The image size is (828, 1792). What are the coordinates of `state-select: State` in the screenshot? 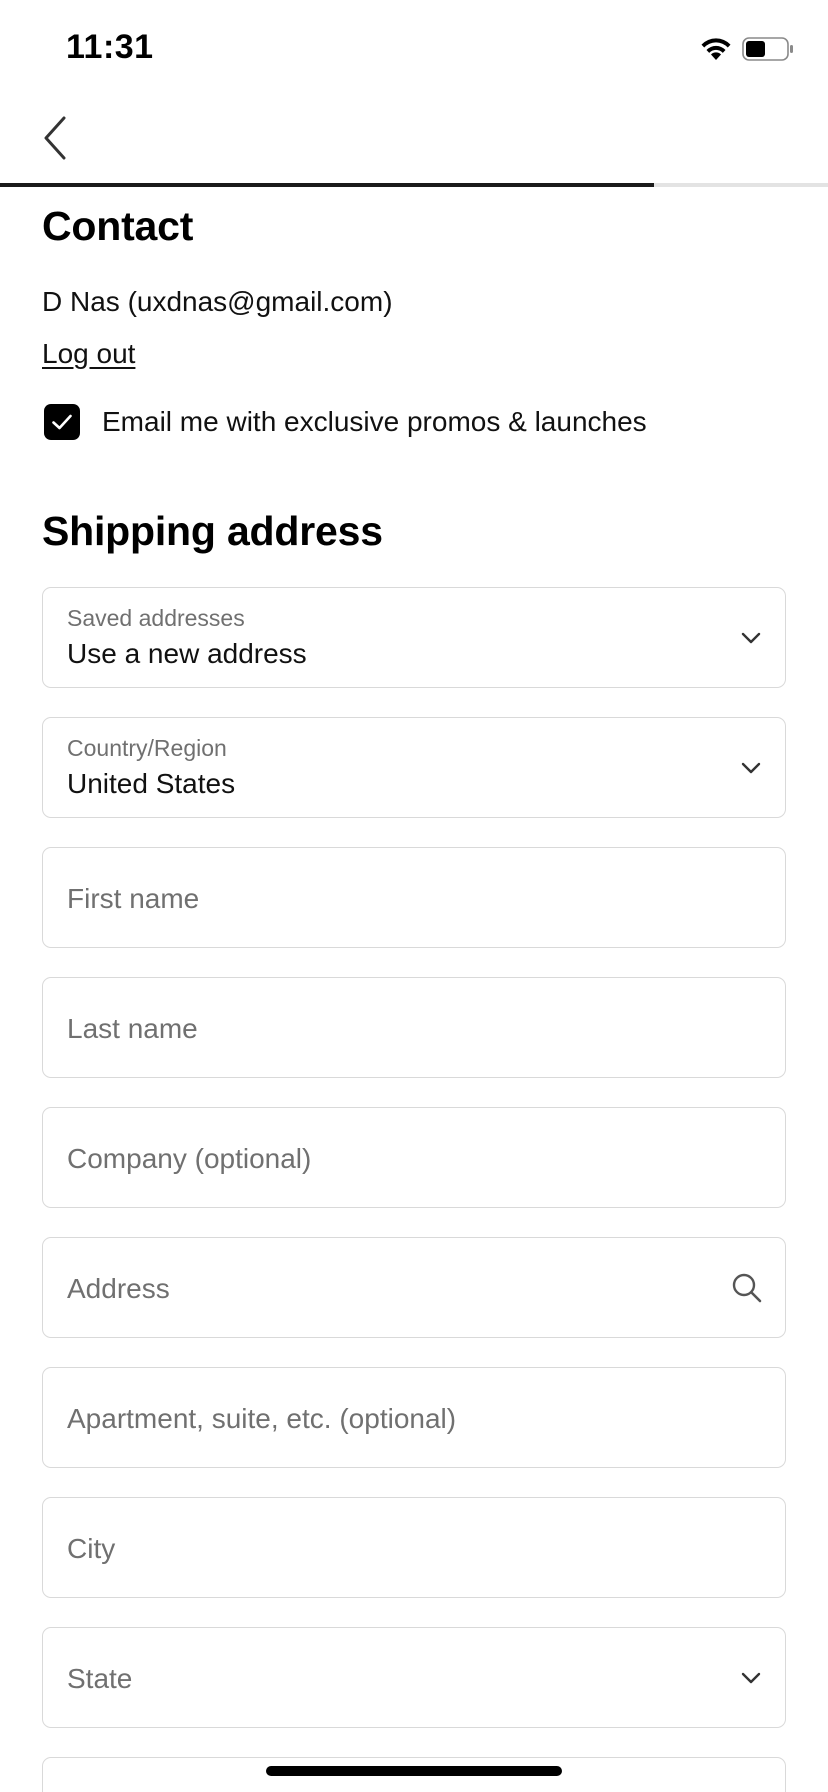 It's located at (414, 1677).